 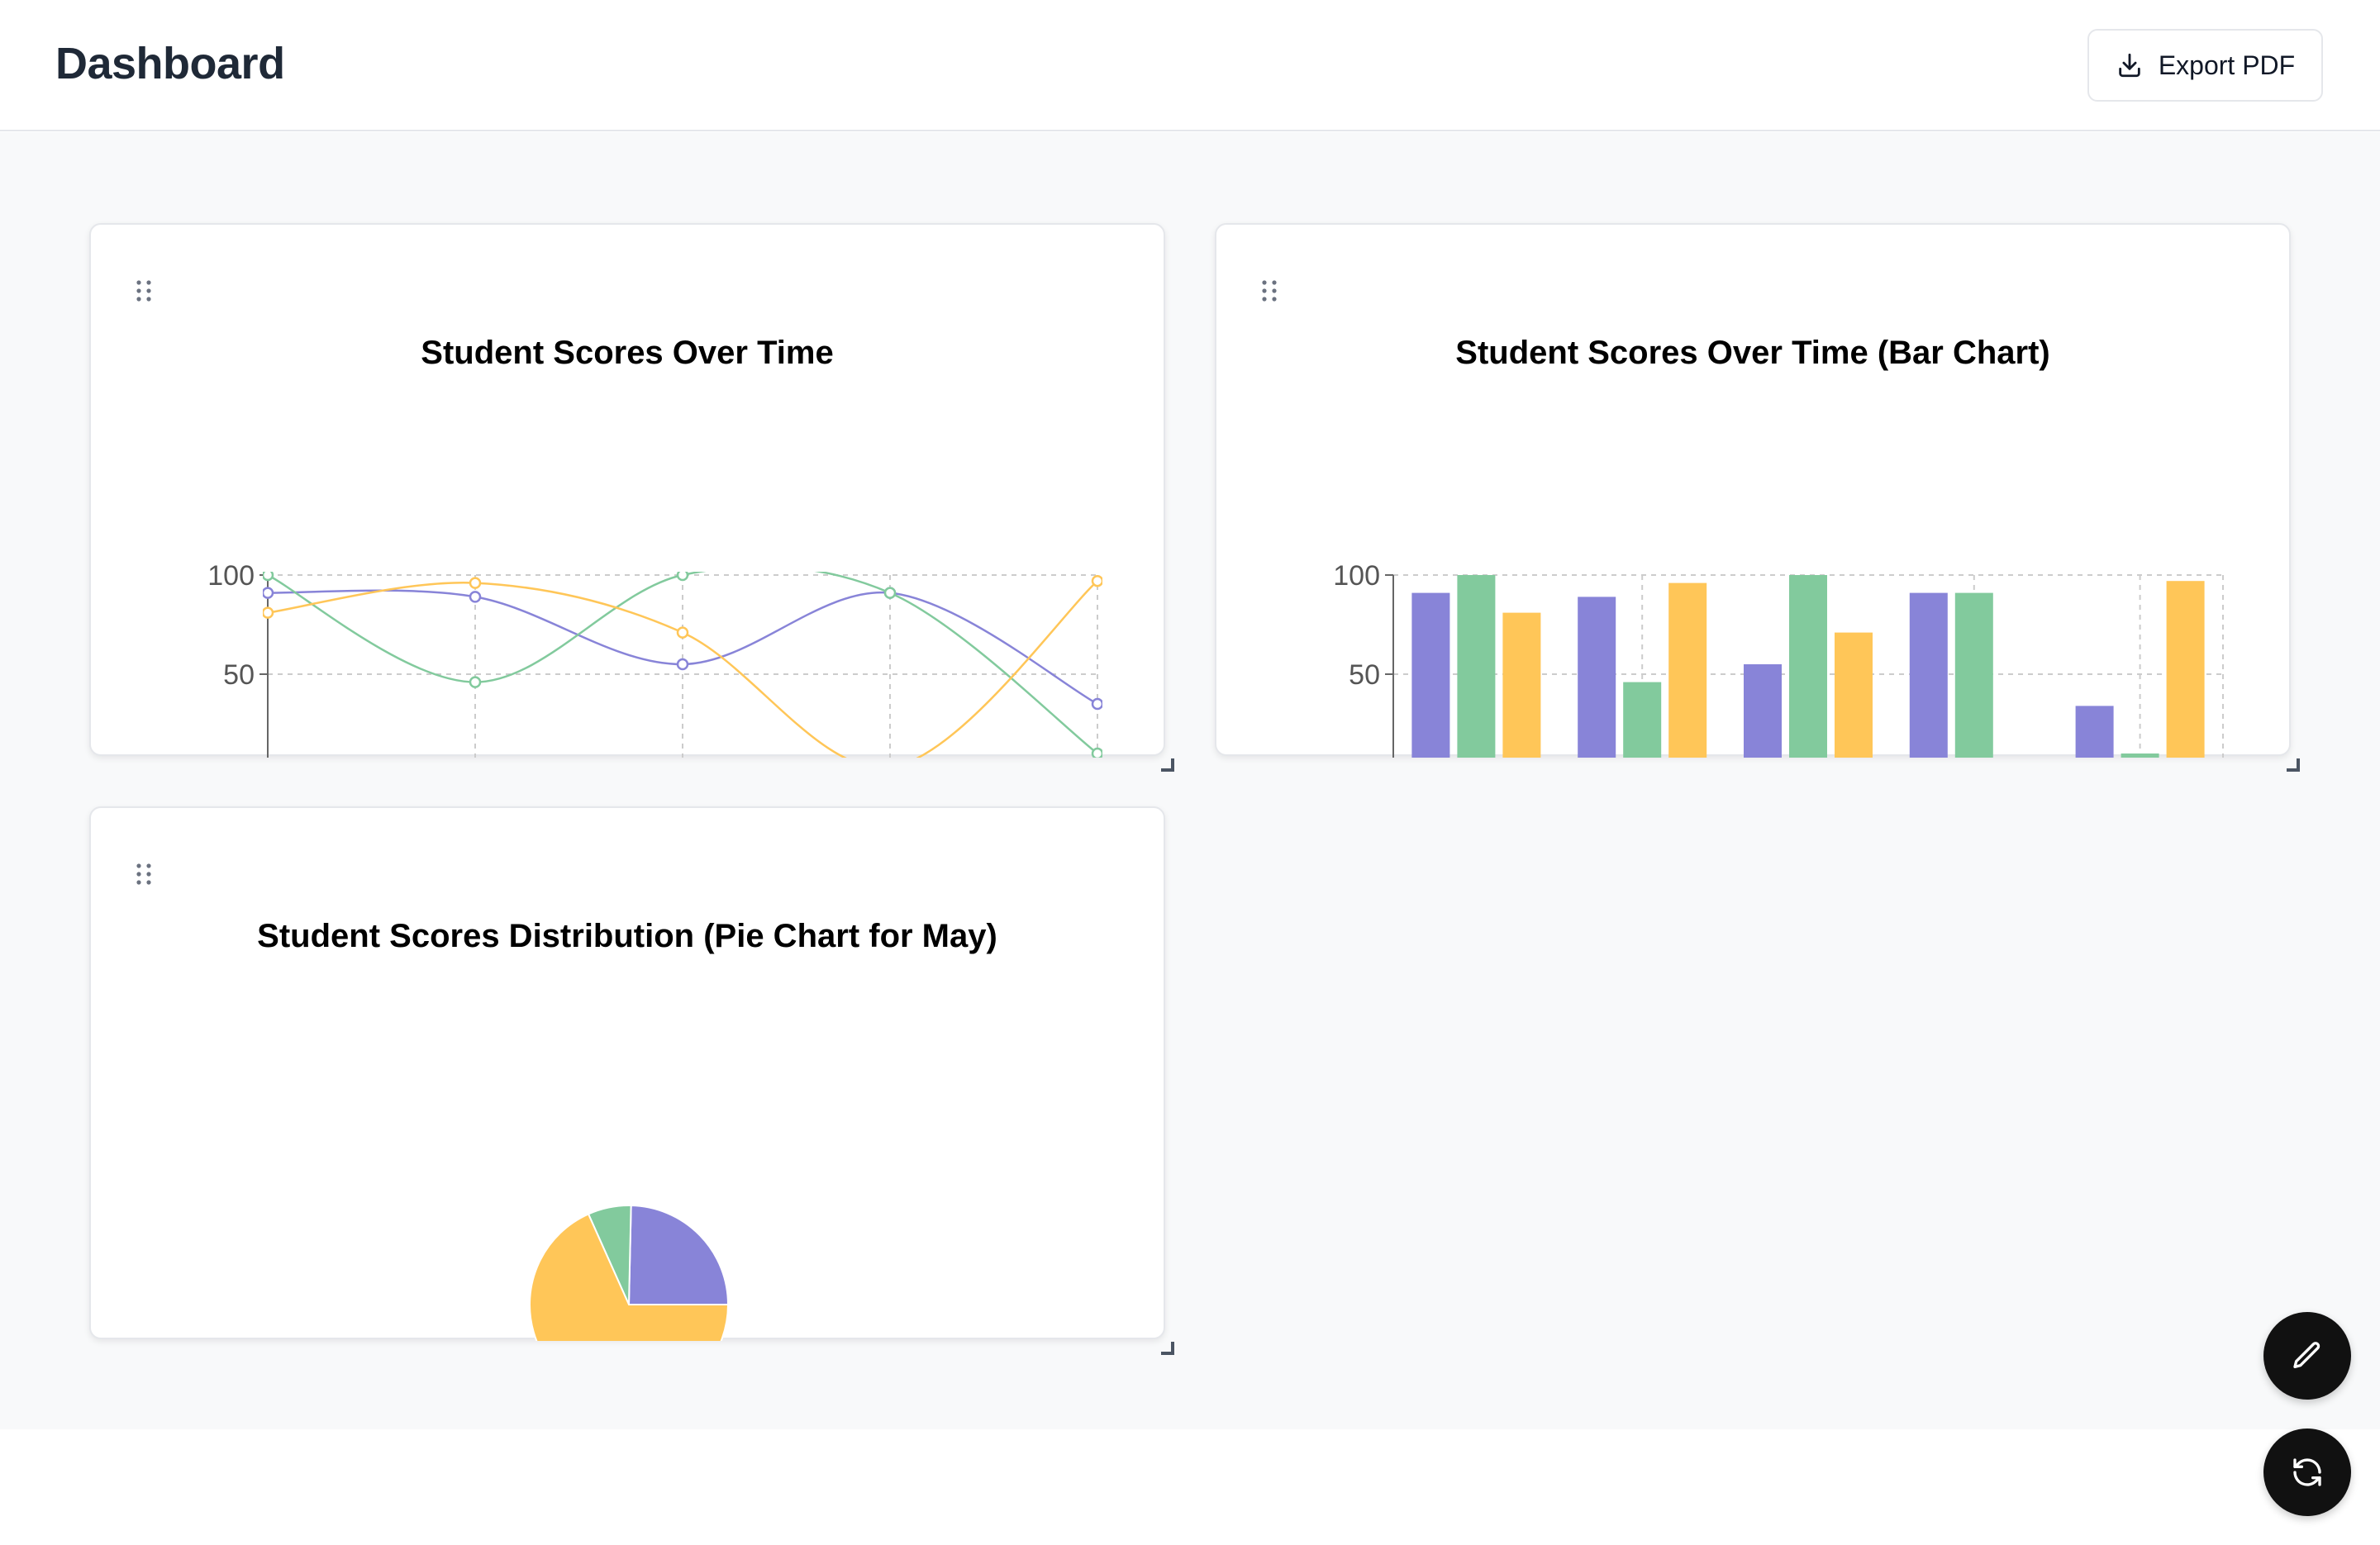 I want to click on export-pdf-button: Export PDF, so click(x=2205, y=65).